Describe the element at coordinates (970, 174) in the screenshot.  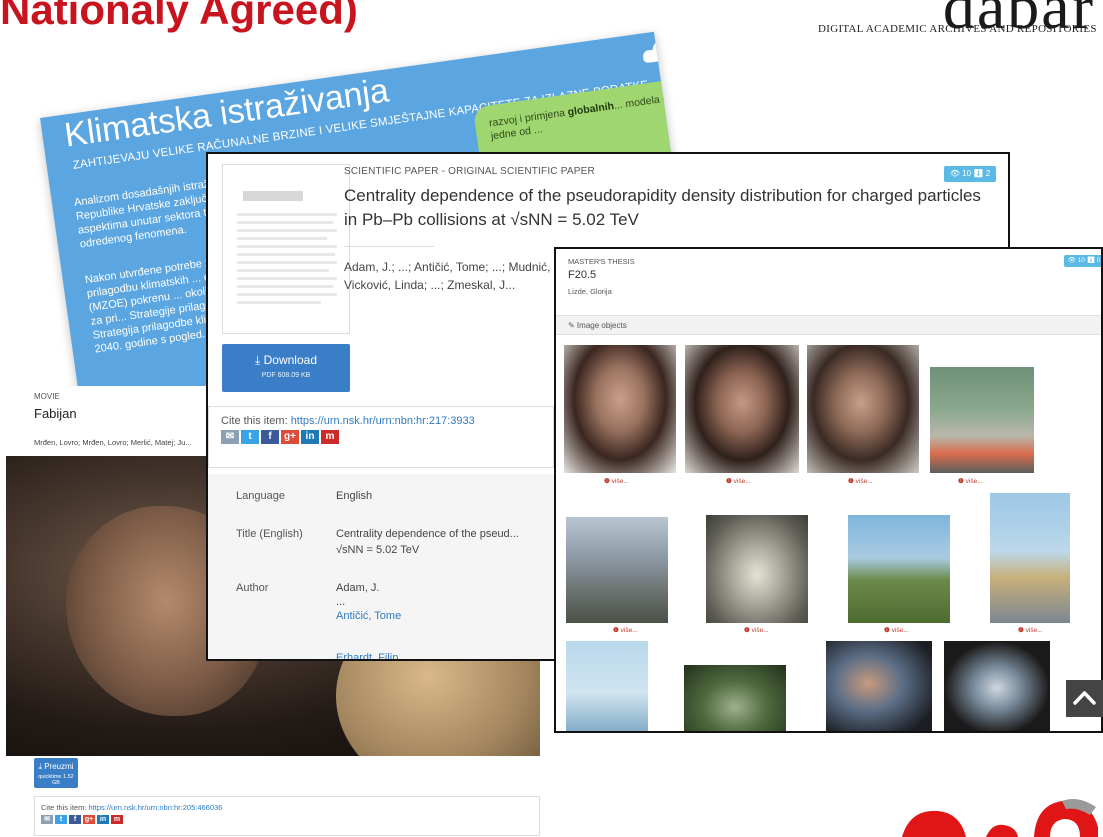
I see `paper-stats-badge: 👁 10 ⬇ 2` at that location.